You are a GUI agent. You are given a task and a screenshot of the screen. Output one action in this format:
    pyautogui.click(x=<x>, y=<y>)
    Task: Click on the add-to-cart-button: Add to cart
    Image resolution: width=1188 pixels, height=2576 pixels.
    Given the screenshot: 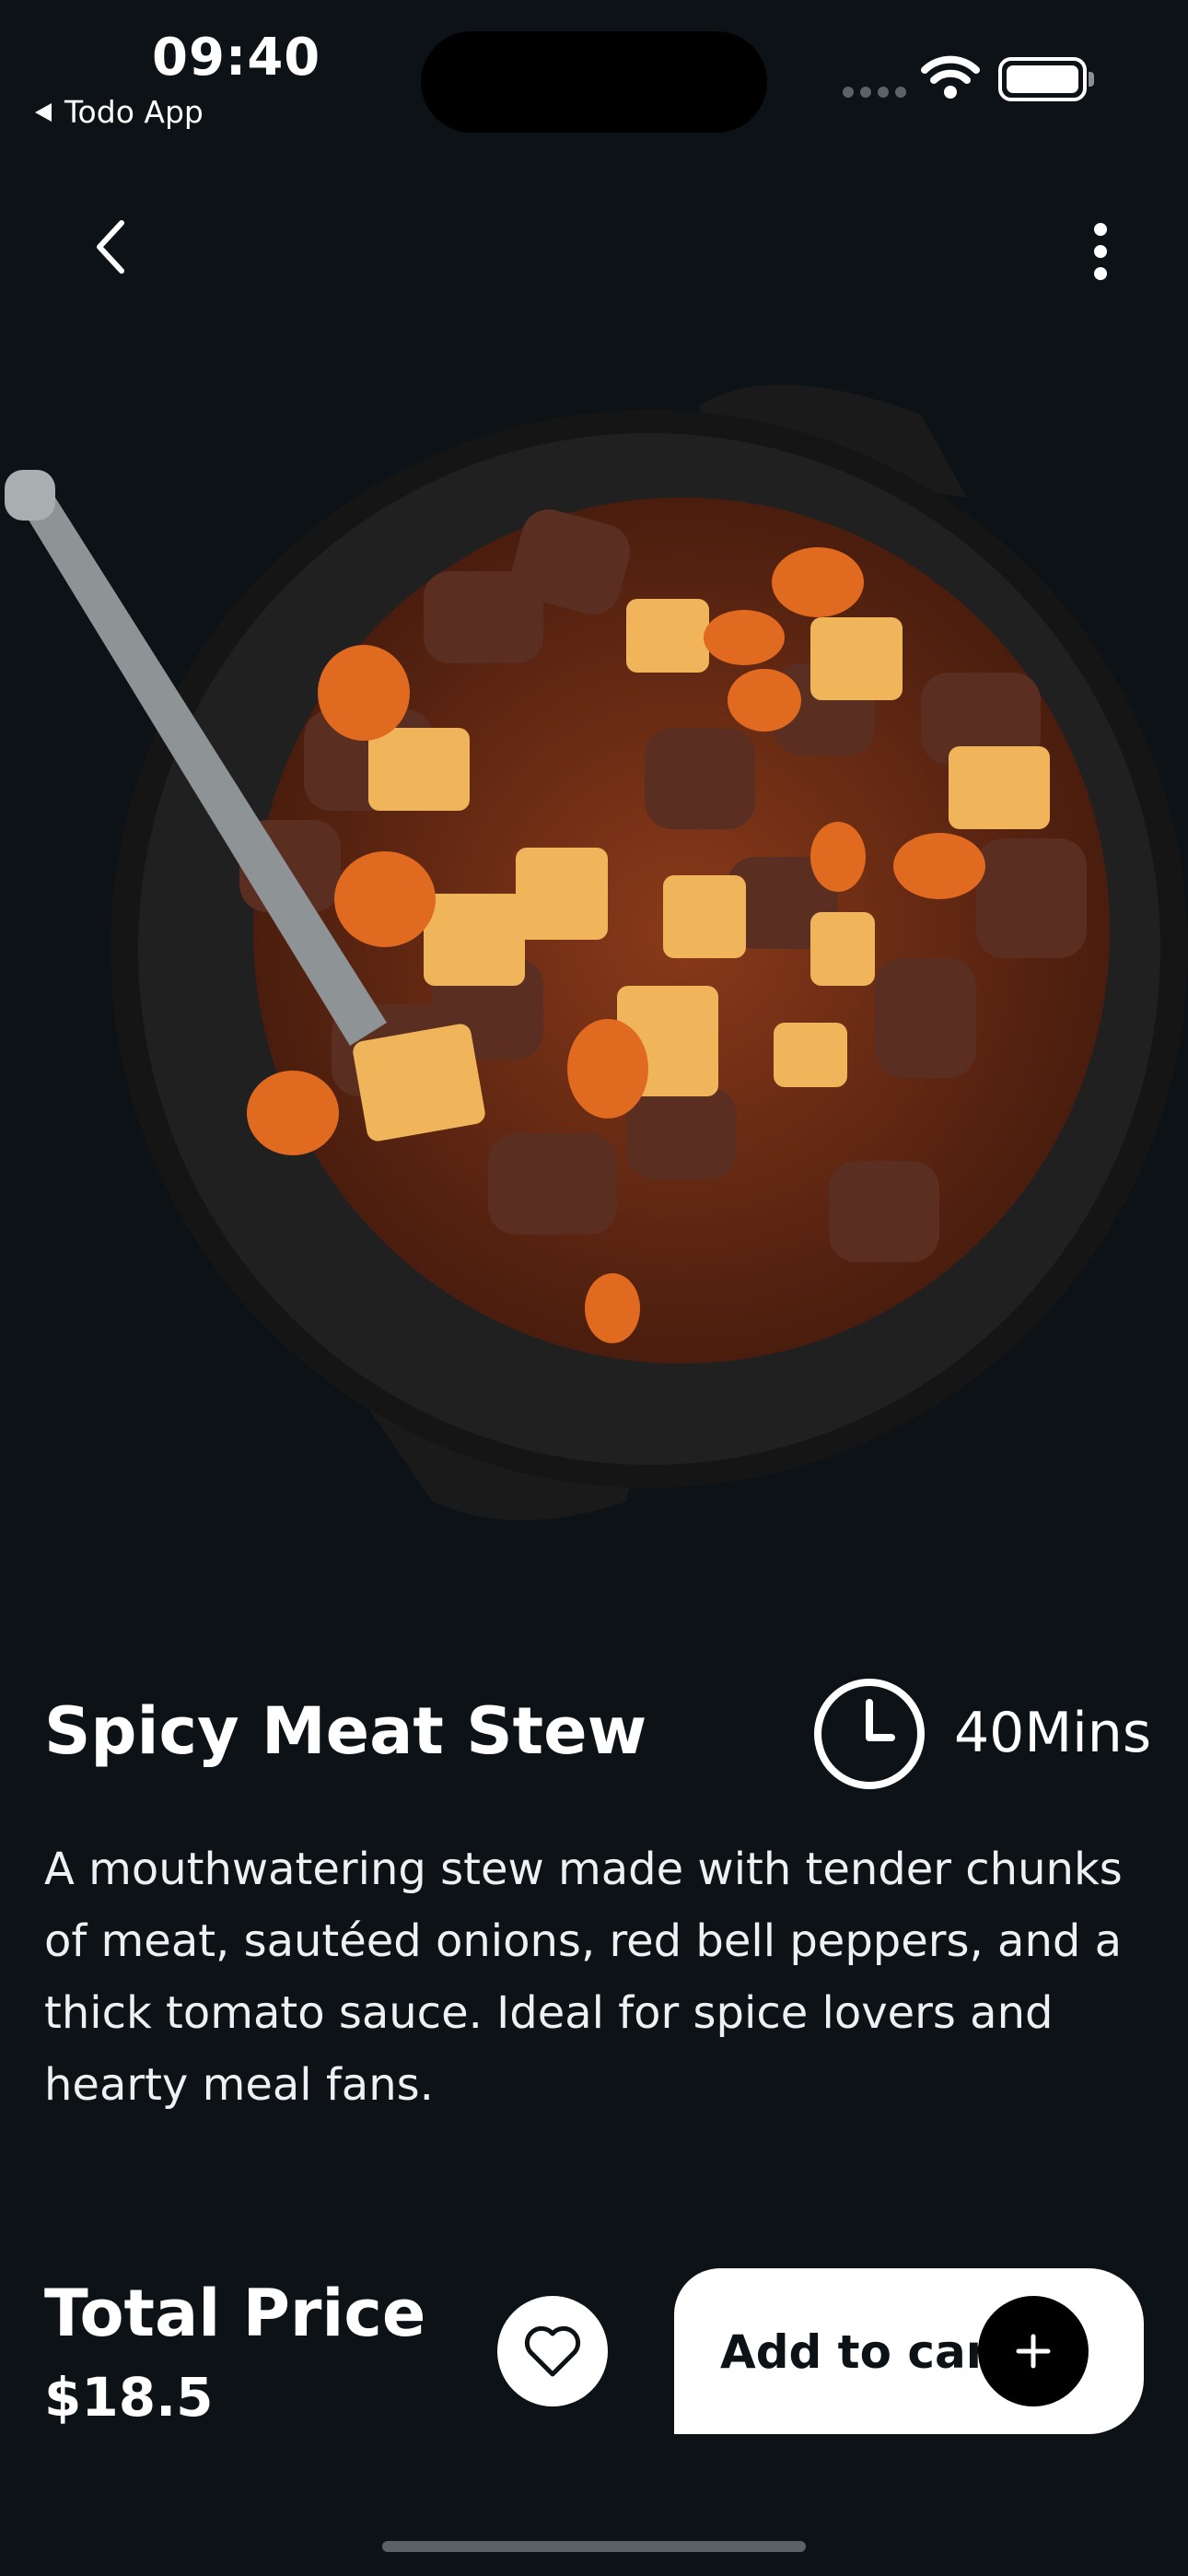 What is the action you would take?
    pyautogui.click(x=909, y=2351)
    